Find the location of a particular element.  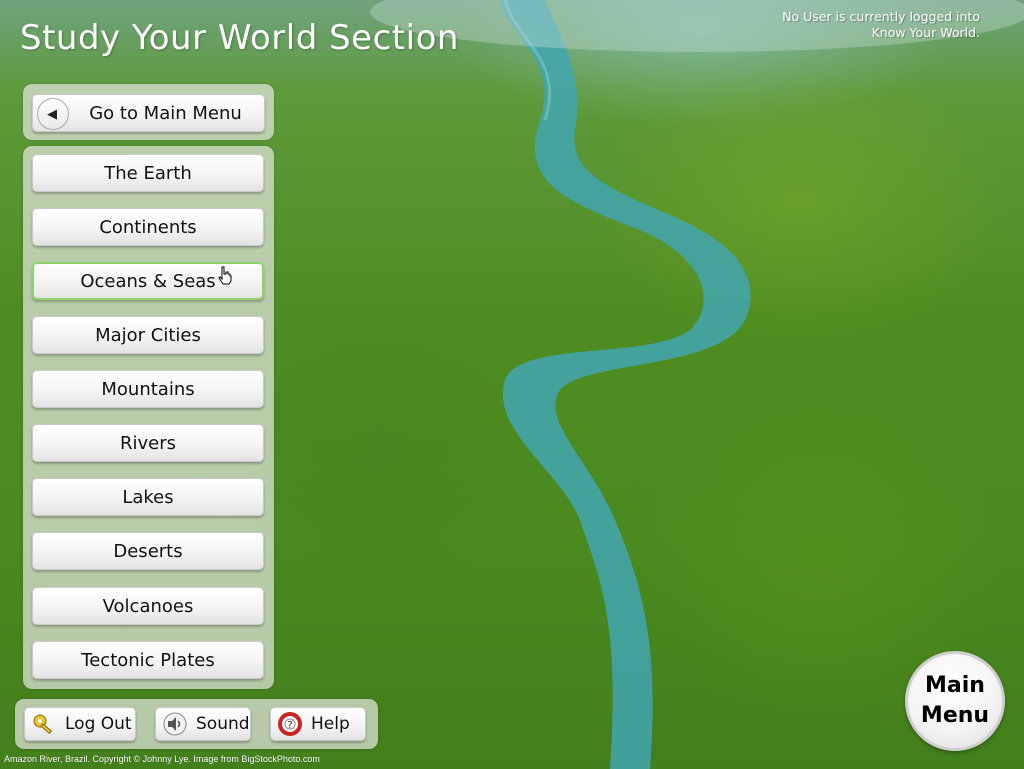

topic-deserts-button: Deserts is located at coordinates (148, 551).